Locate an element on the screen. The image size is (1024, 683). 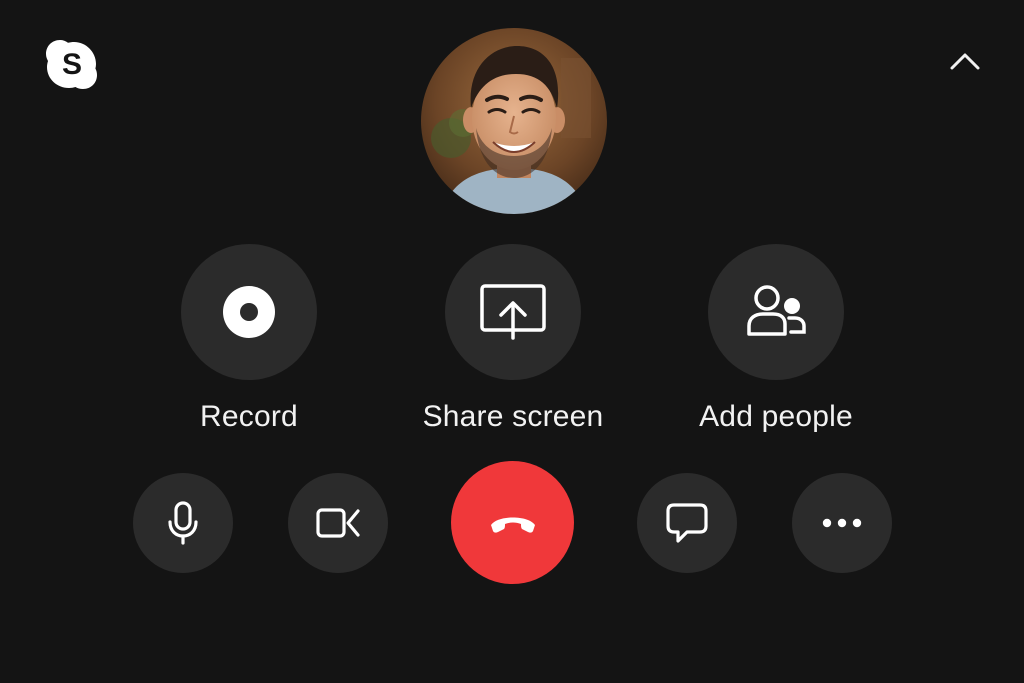
more-options-icon is located at coordinates (842, 523).